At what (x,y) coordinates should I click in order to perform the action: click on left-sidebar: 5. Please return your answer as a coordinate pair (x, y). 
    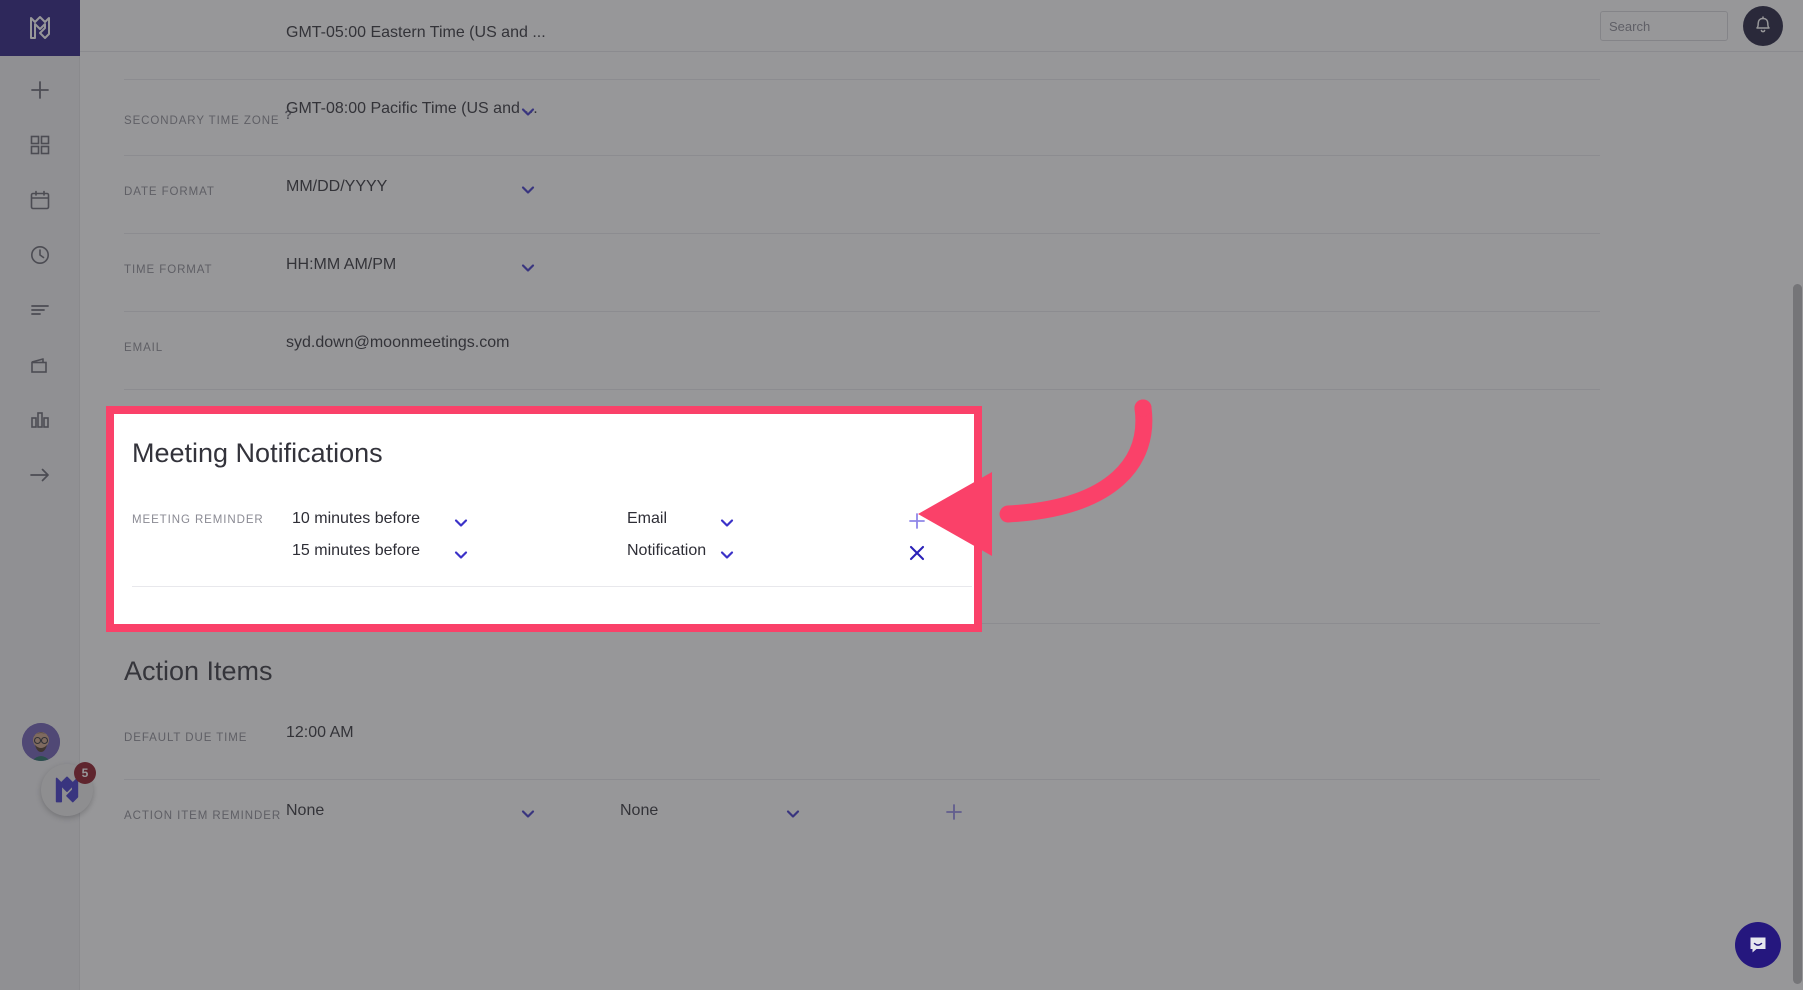
    Looking at the image, I should click on (48, 495).